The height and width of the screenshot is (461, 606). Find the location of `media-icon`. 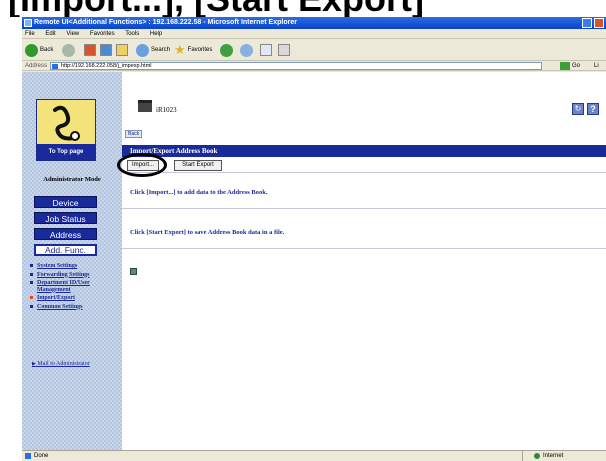

media-icon is located at coordinates (226, 50).